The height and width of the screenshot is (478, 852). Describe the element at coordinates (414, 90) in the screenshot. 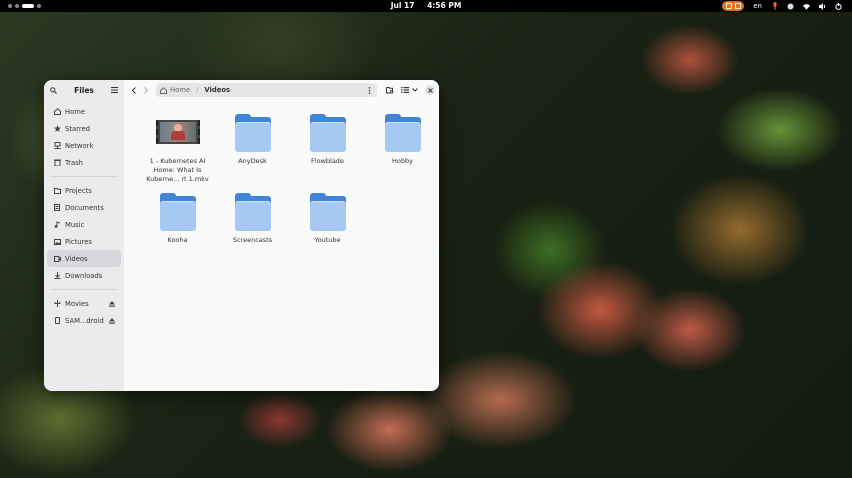

I see `chevron-down-icon` at that location.